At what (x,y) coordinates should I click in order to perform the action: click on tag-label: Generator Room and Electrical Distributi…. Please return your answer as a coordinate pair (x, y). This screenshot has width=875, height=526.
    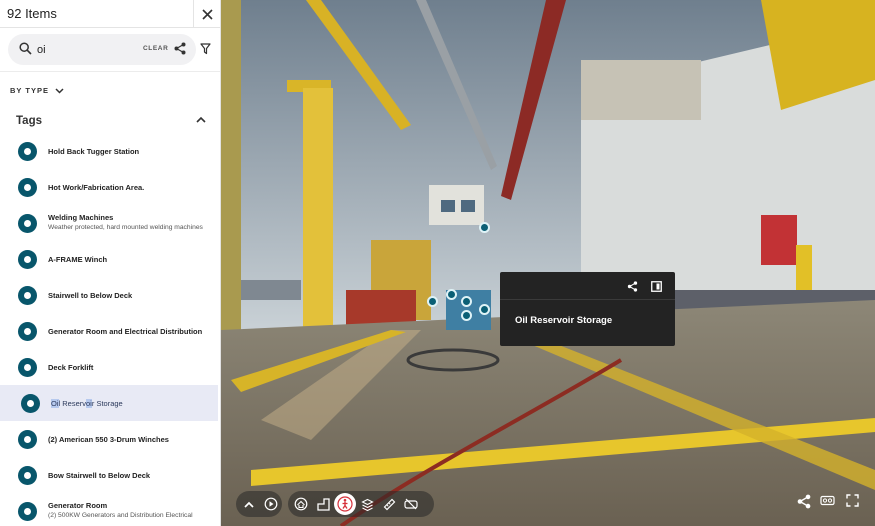
    Looking at the image, I should click on (125, 331).